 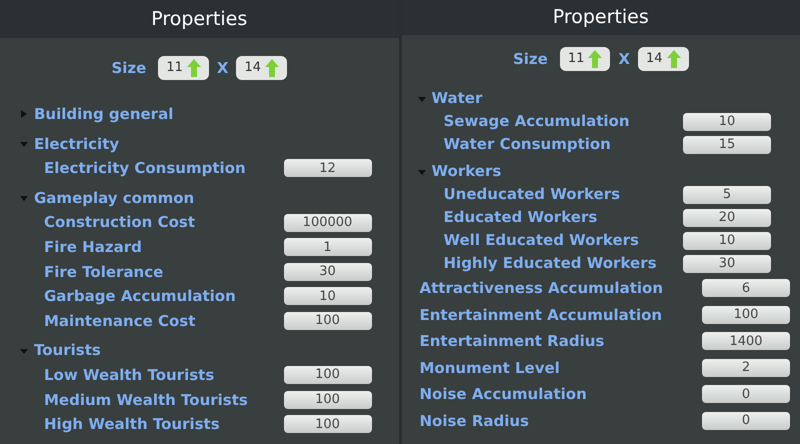 I want to click on group-header: Tourists, so click(x=67, y=350).